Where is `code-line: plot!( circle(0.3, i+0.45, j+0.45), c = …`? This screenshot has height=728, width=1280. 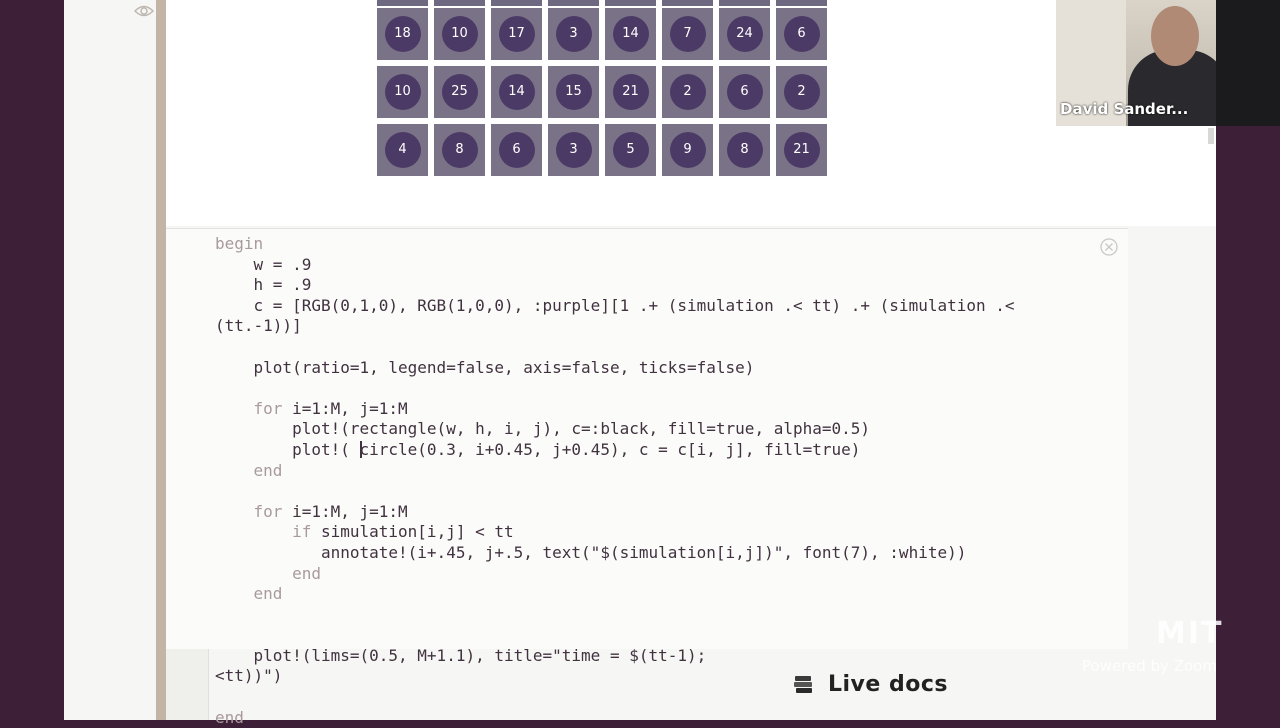 code-line: plot!( circle(0.3, i+0.45, j+0.45), c = … is located at coordinates (615, 450).